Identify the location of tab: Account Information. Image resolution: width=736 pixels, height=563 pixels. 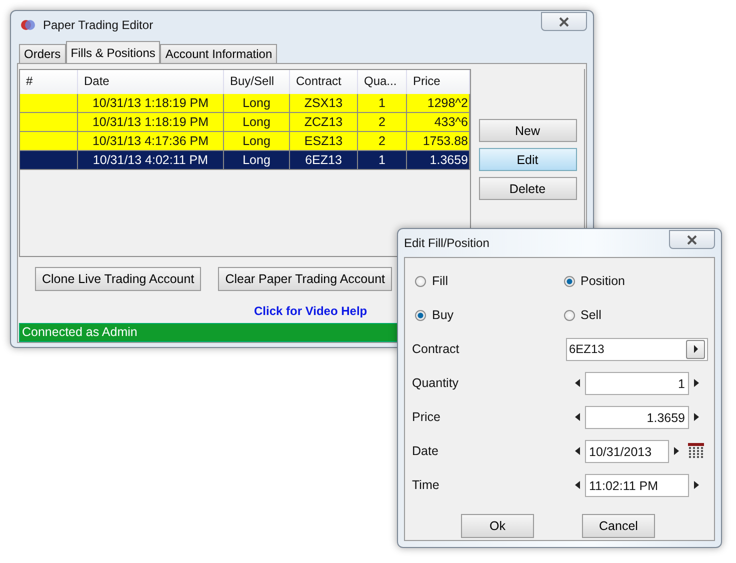
(219, 53).